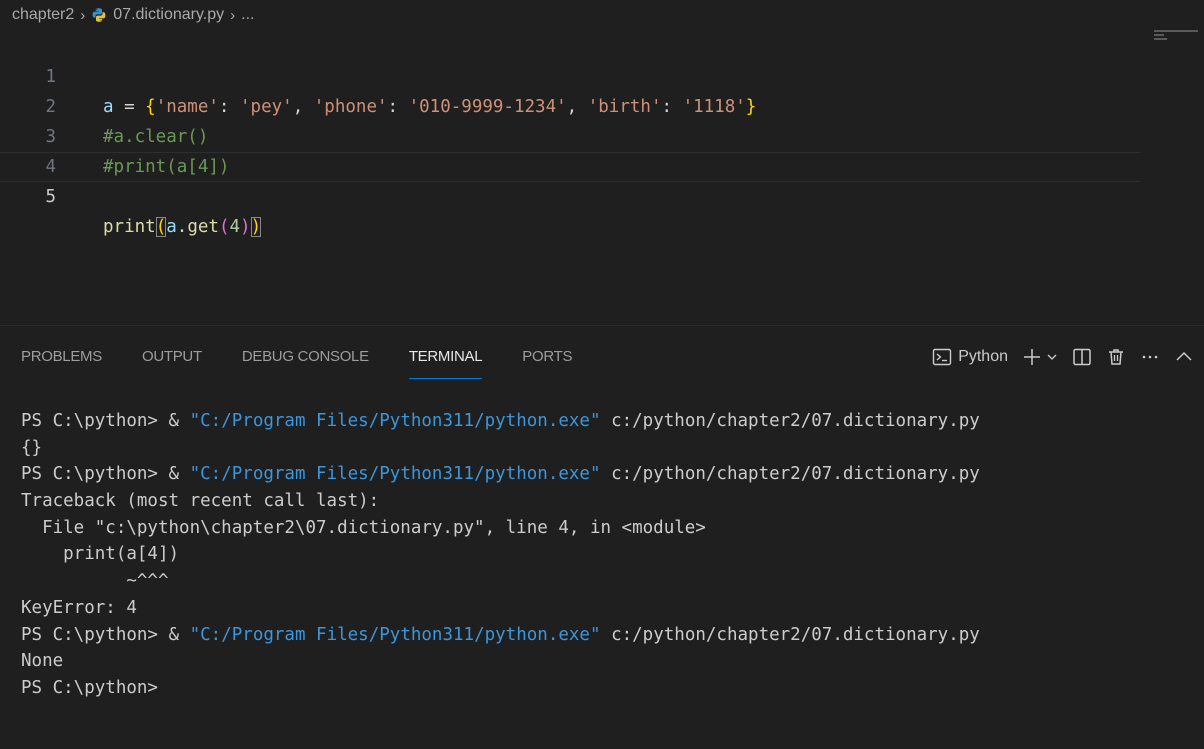 The height and width of the screenshot is (749, 1204). What do you see at coordinates (1032, 357) in the screenshot?
I see `plus-icon` at bounding box center [1032, 357].